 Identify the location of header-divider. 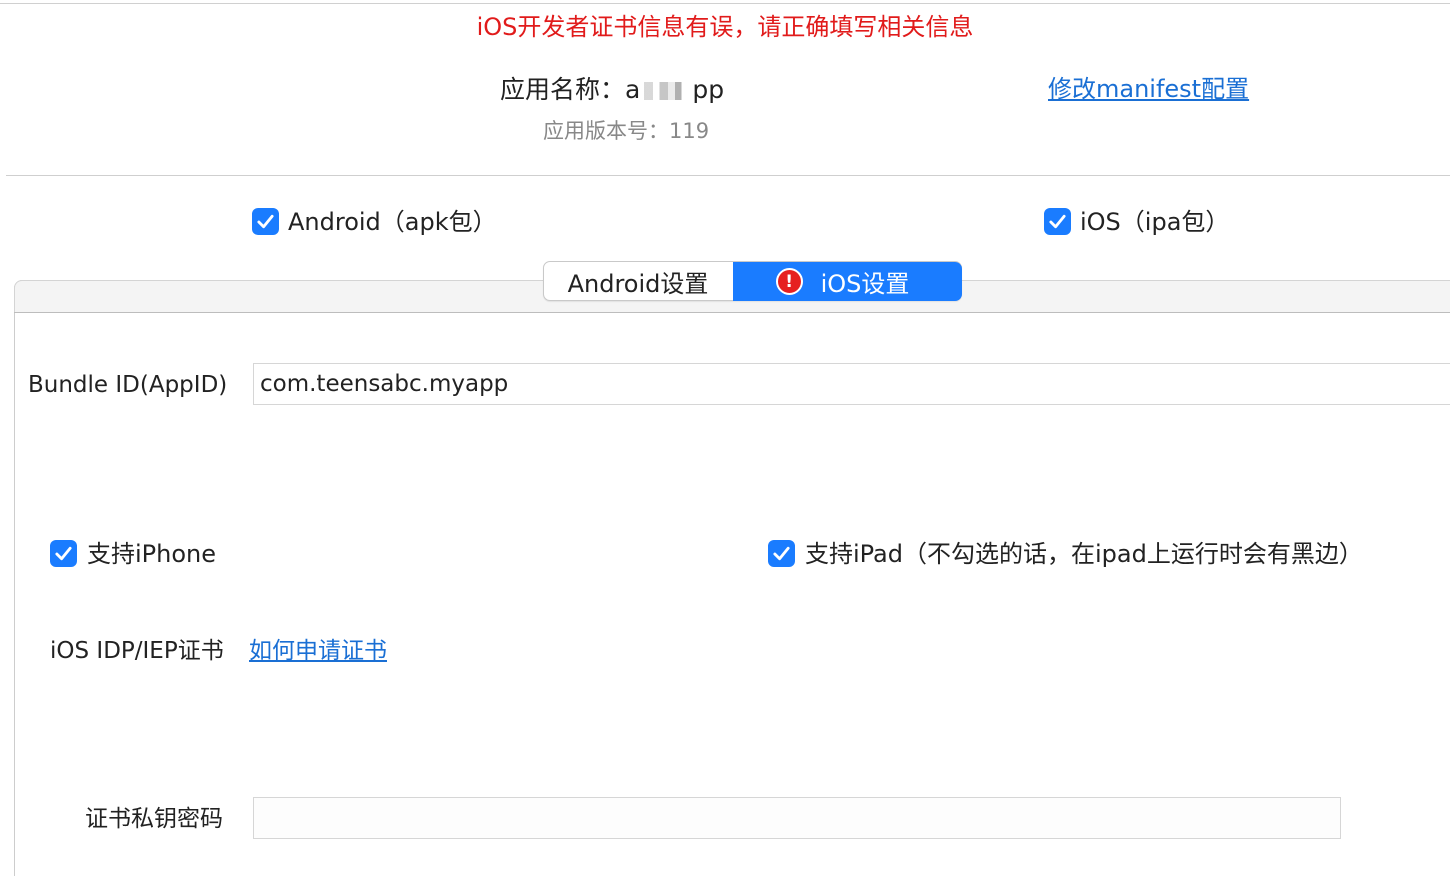
(728, 175).